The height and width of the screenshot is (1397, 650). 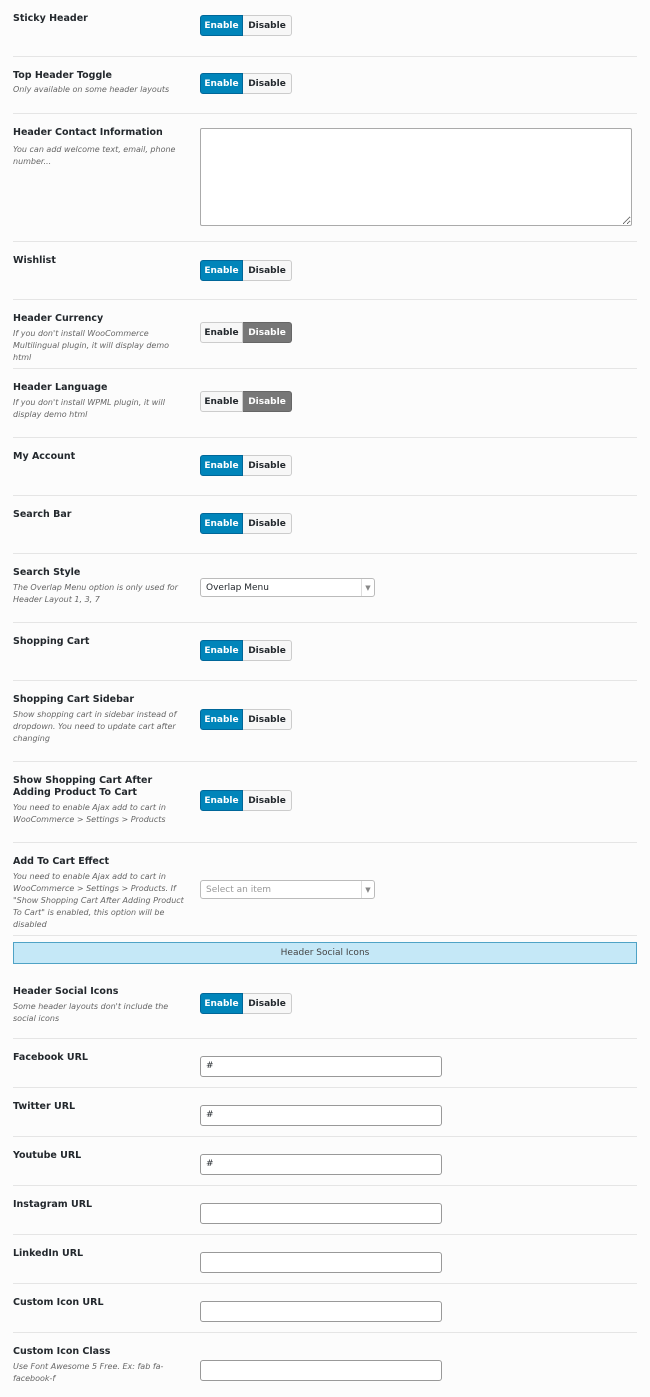 What do you see at coordinates (58, 1302) in the screenshot?
I see `setting-title: Custom Icon URL` at bounding box center [58, 1302].